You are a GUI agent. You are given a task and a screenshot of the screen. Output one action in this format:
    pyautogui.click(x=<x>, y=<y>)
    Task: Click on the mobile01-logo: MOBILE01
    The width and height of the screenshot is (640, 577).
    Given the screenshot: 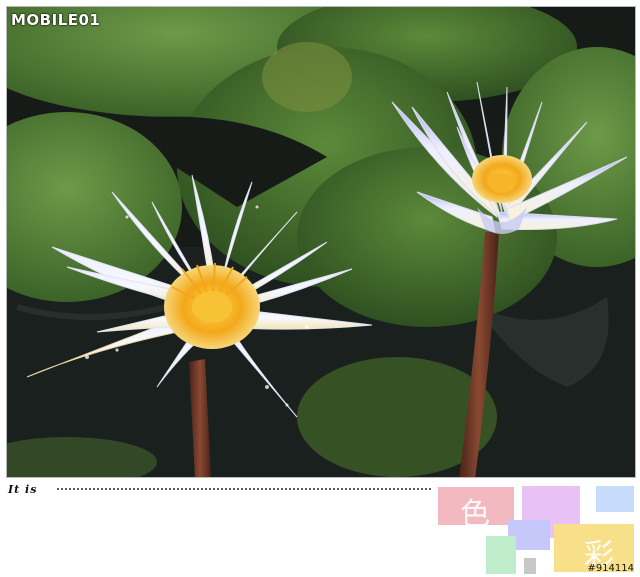 What is the action you would take?
    pyautogui.click(x=55, y=20)
    